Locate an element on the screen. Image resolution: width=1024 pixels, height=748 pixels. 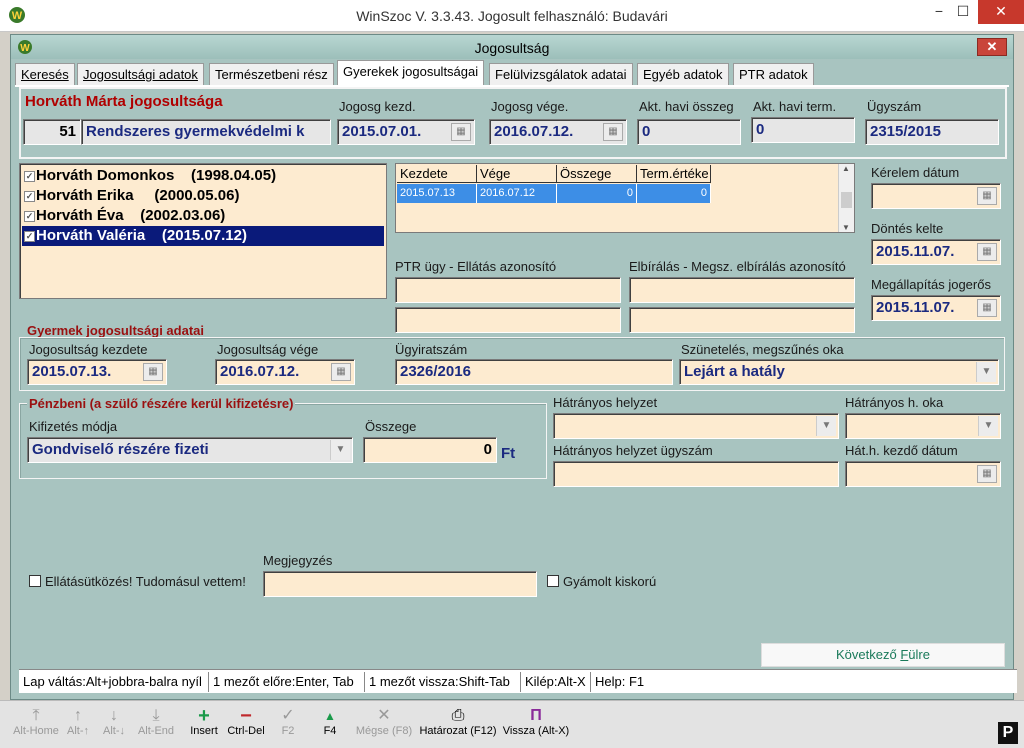
disadv-reason-select: ▼ is located at coordinates (923, 426).